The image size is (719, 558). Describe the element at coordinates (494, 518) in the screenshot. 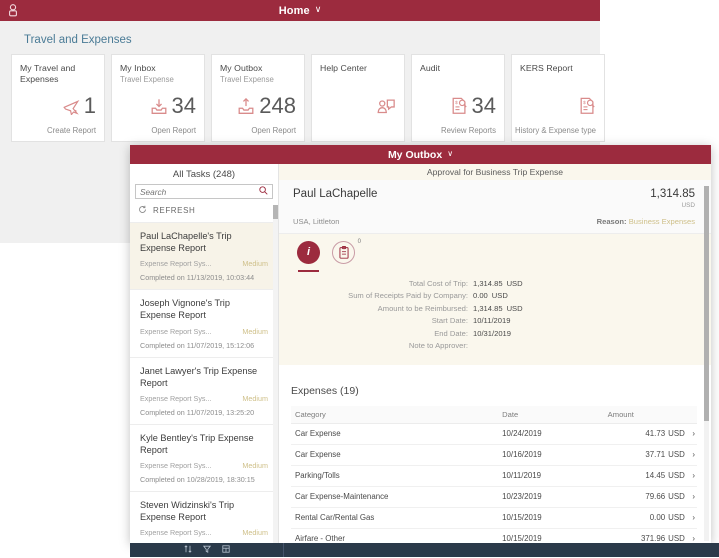

I see `expenses-table-row: Rental Car/Rental Gas 10/15/2019 0.00 USD ›` at that location.